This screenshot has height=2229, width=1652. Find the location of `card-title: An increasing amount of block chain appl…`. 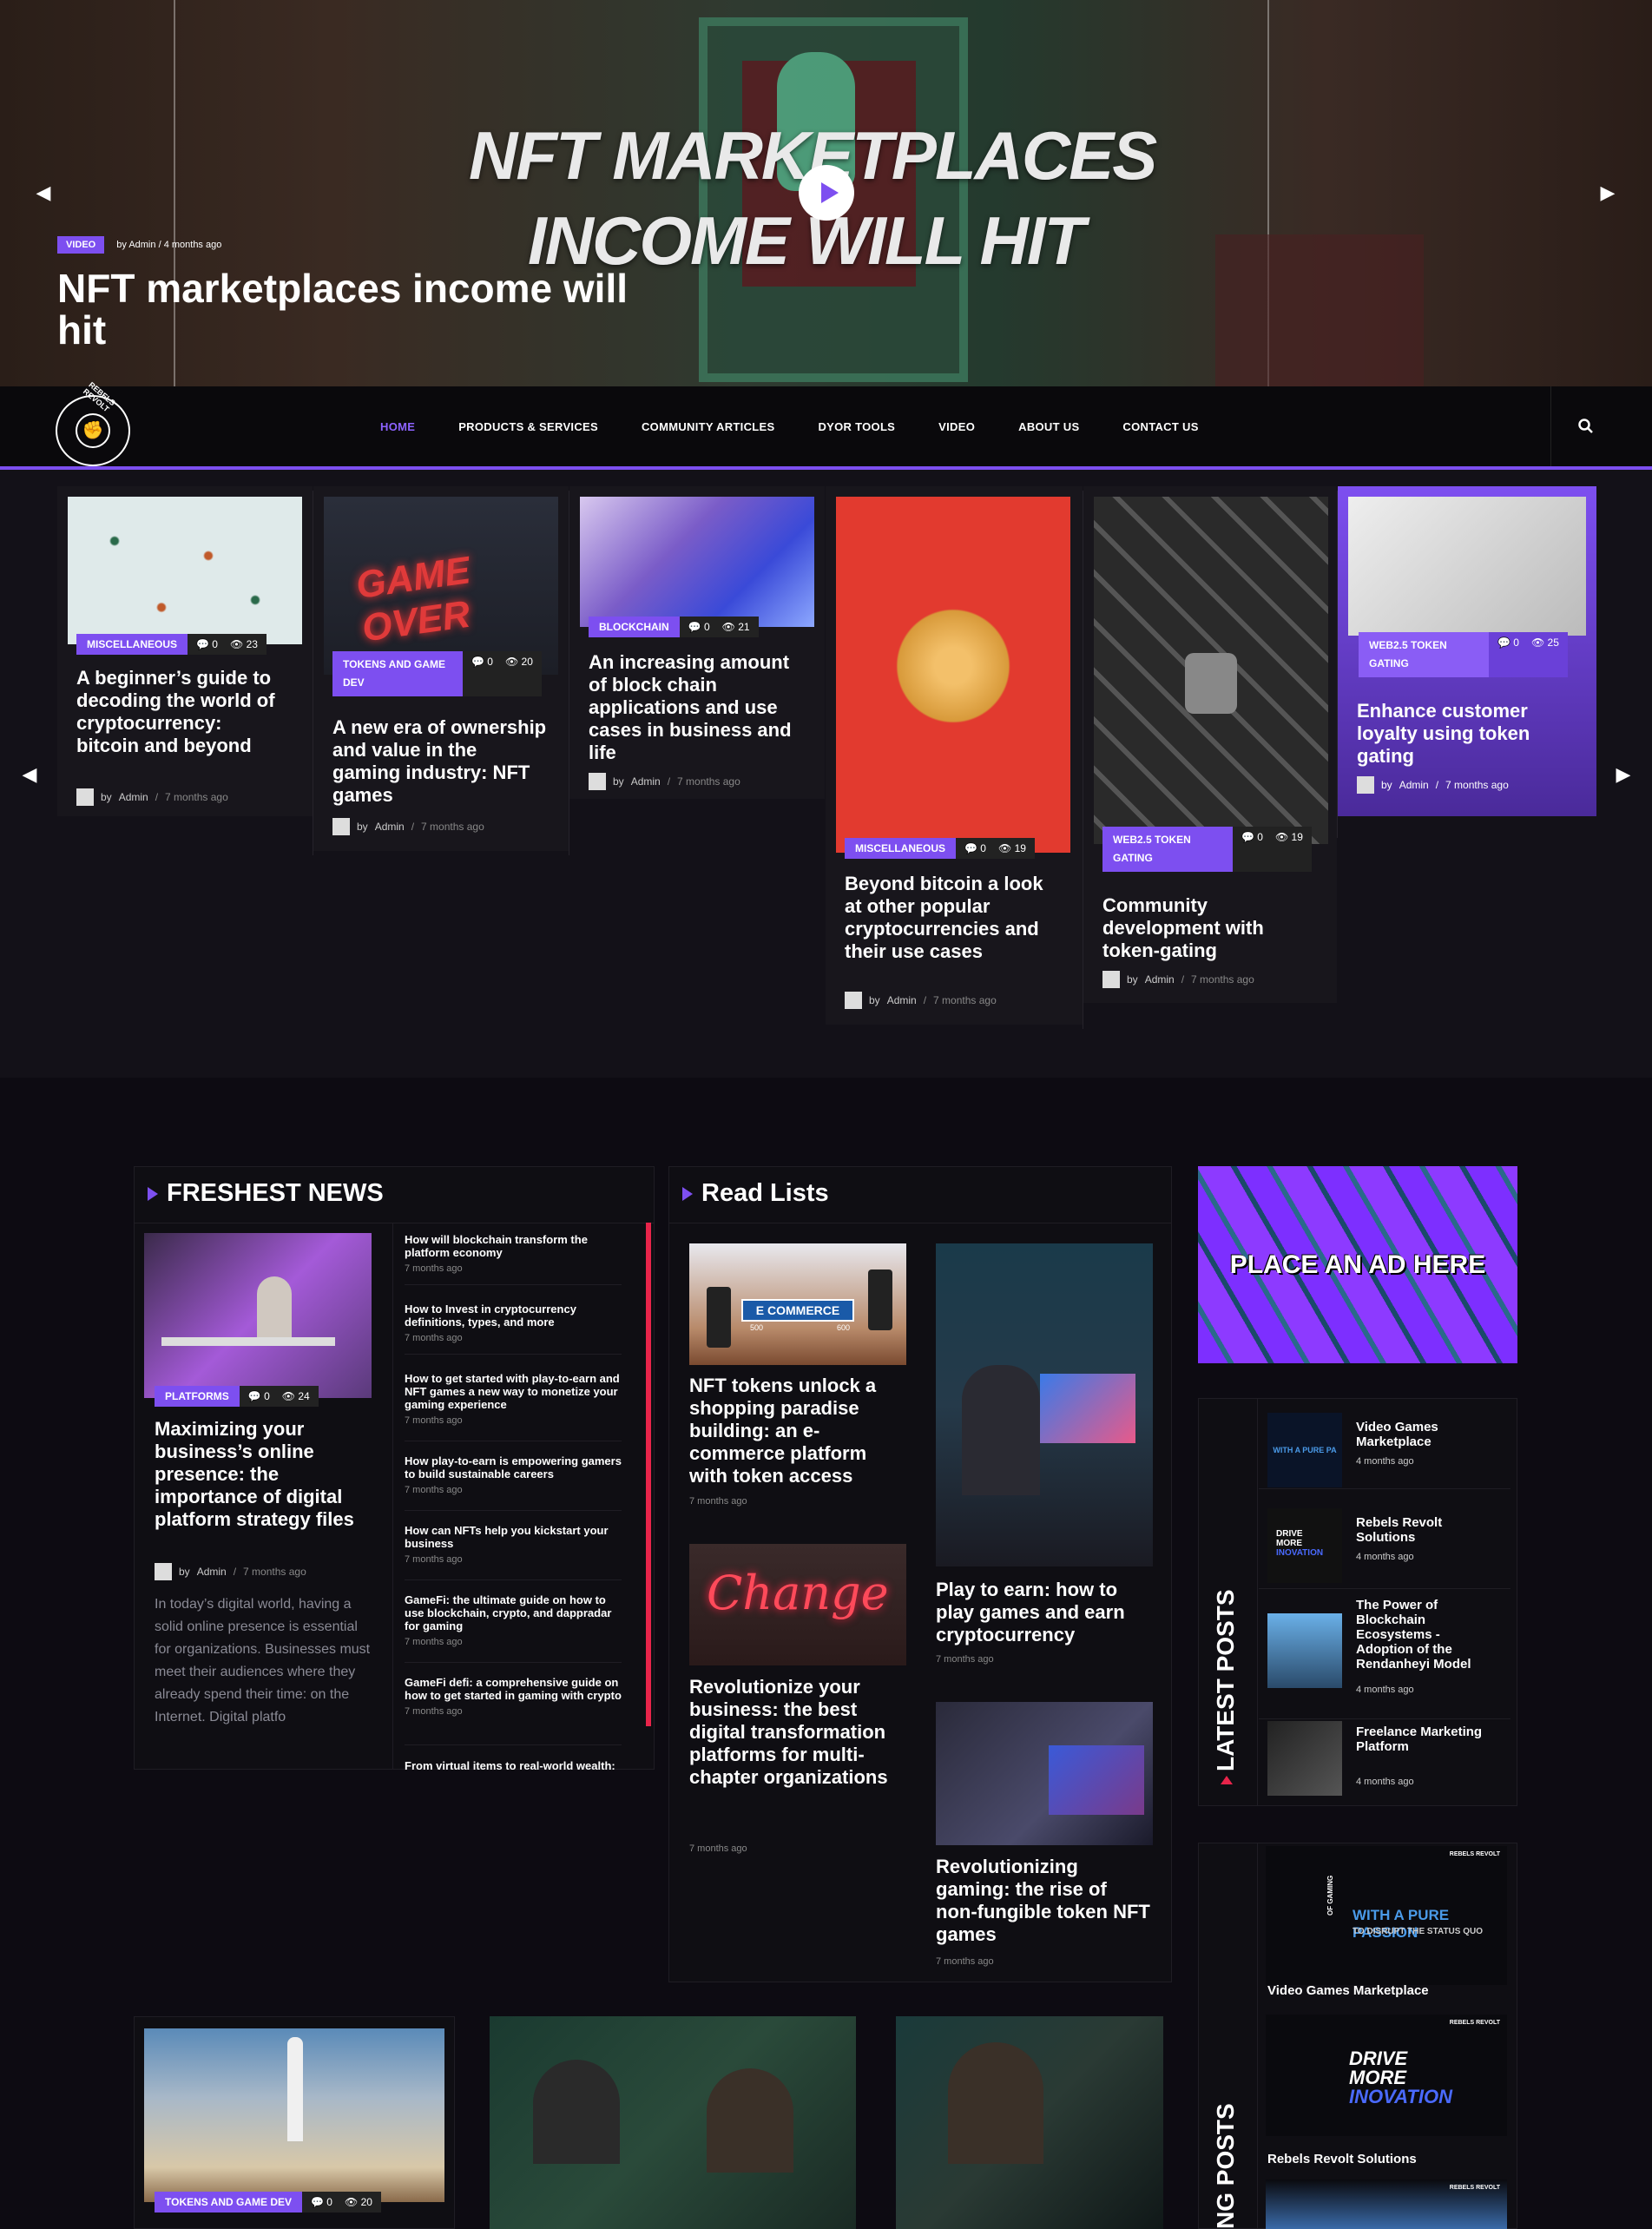

card-title: An increasing amount of block chain appl… is located at coordinates (693, 707).